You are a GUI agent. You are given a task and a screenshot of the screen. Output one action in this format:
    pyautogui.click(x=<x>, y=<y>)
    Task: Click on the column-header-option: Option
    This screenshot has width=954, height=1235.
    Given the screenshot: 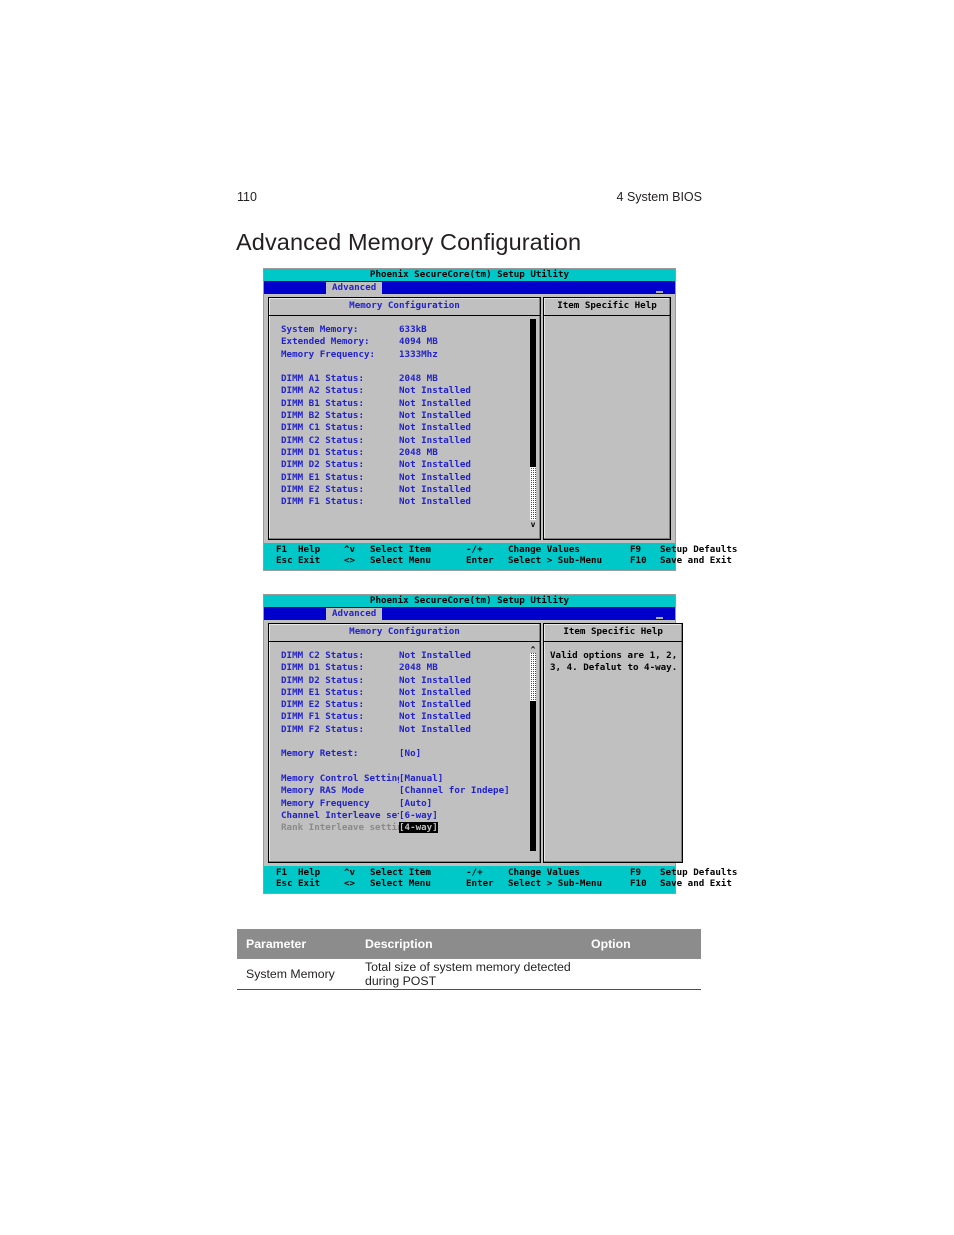 What is the action you would take?
    pyautogui.click(x=611, y=944)
    